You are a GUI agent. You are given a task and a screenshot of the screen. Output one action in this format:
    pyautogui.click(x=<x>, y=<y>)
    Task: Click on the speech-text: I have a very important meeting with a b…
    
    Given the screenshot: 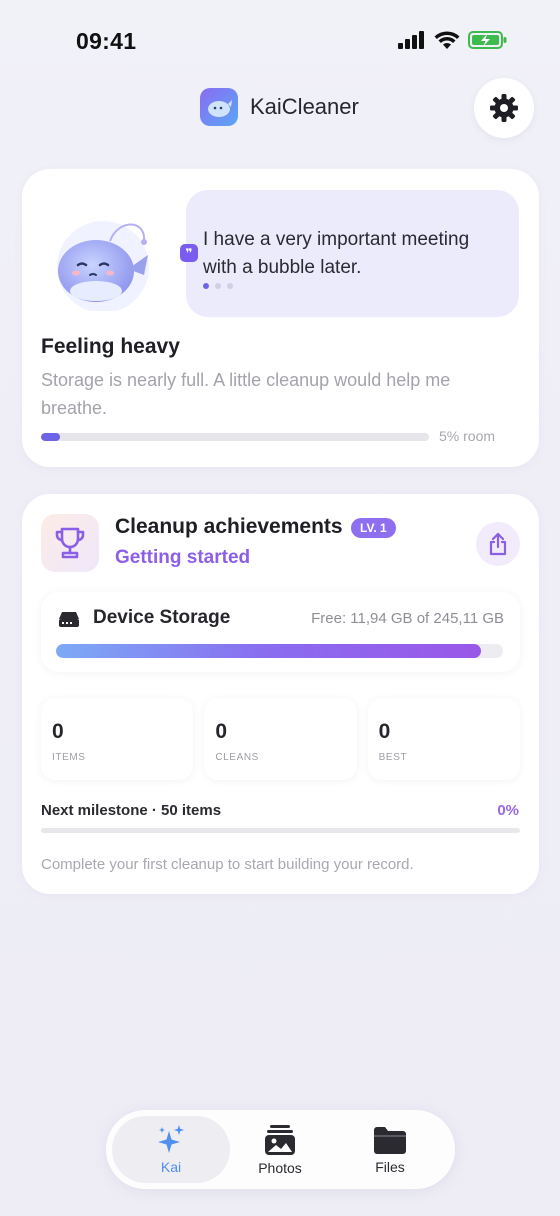 What is the action you would take?
    pyautogui.click(x=336, y=253)
    